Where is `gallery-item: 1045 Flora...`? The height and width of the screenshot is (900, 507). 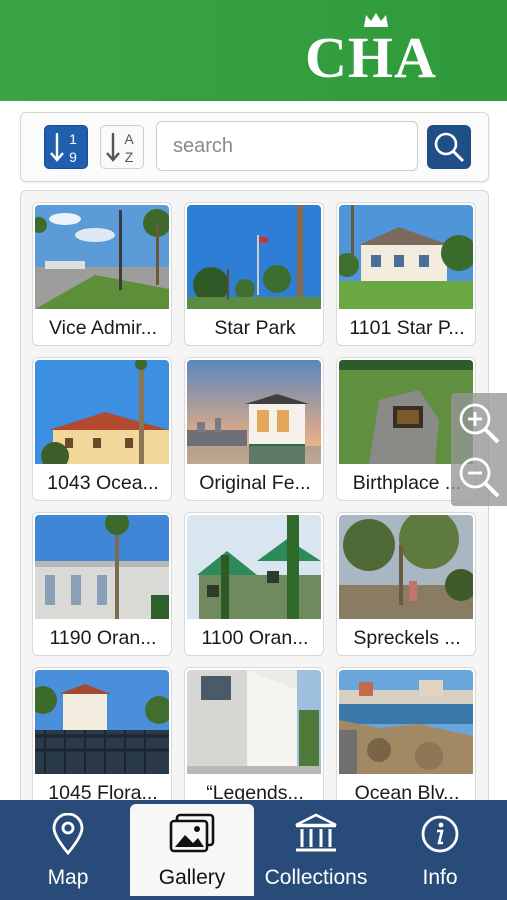
gallery-item: 1045 Flora... is located at coordinates (102, 739).